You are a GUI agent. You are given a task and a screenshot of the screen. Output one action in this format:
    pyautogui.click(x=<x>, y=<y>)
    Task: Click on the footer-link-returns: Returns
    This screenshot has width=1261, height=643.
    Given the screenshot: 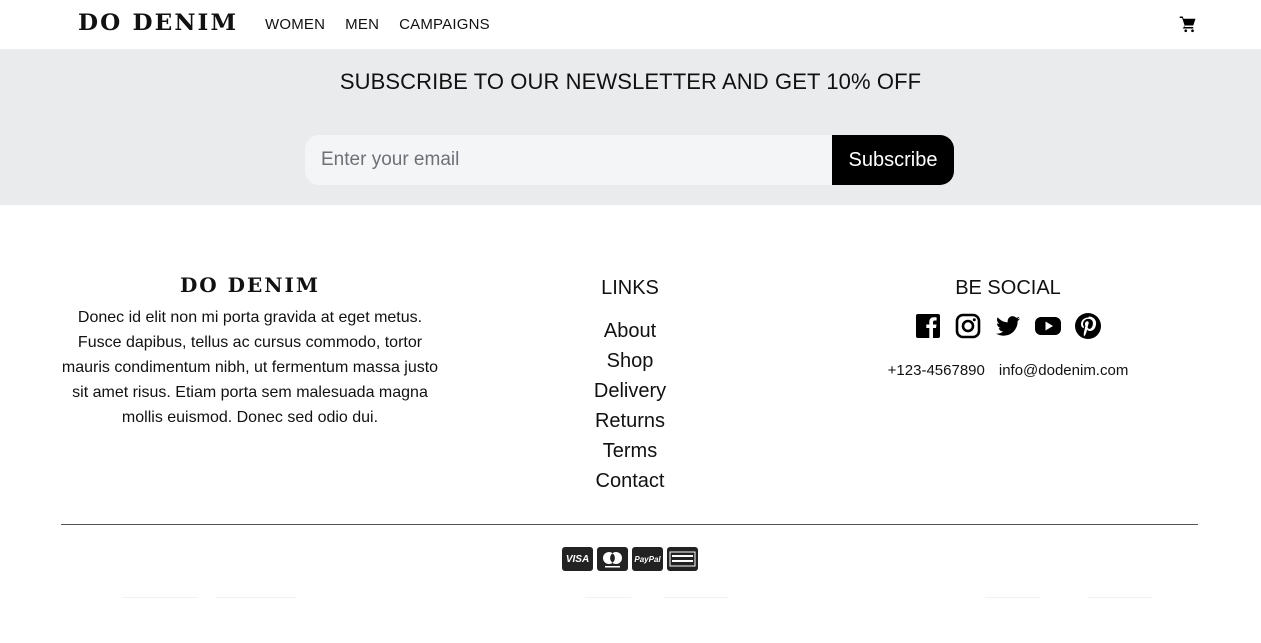 What is the action you would take?
    pyautogui.click(x=630, y=421)
    